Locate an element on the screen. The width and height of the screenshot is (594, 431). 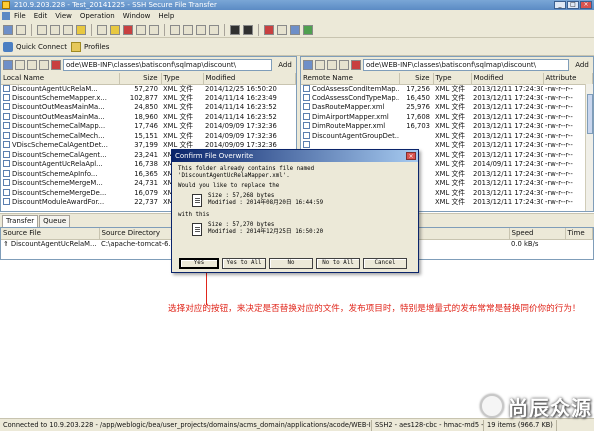
col-local-name: Local Name is located at coordinates (60, 79).